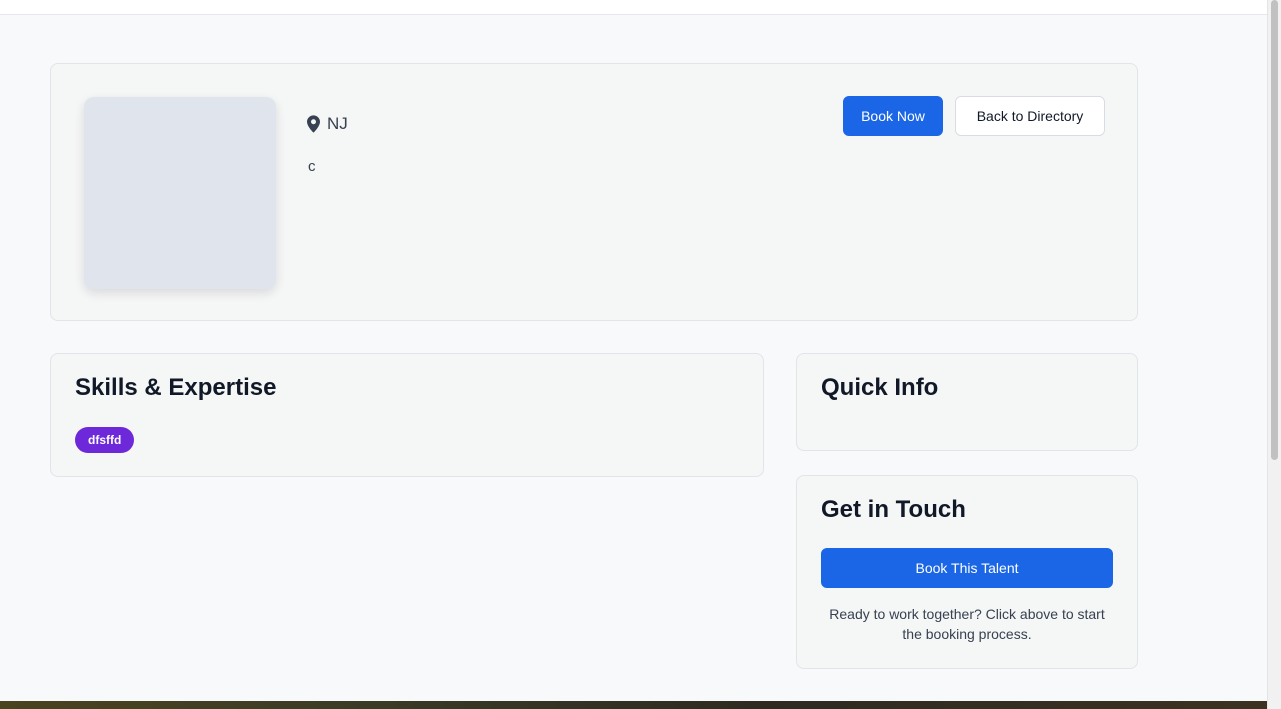 The image size is (1281, 709). I want to click on quick-info-card: Quick Info, so click(967, 402).